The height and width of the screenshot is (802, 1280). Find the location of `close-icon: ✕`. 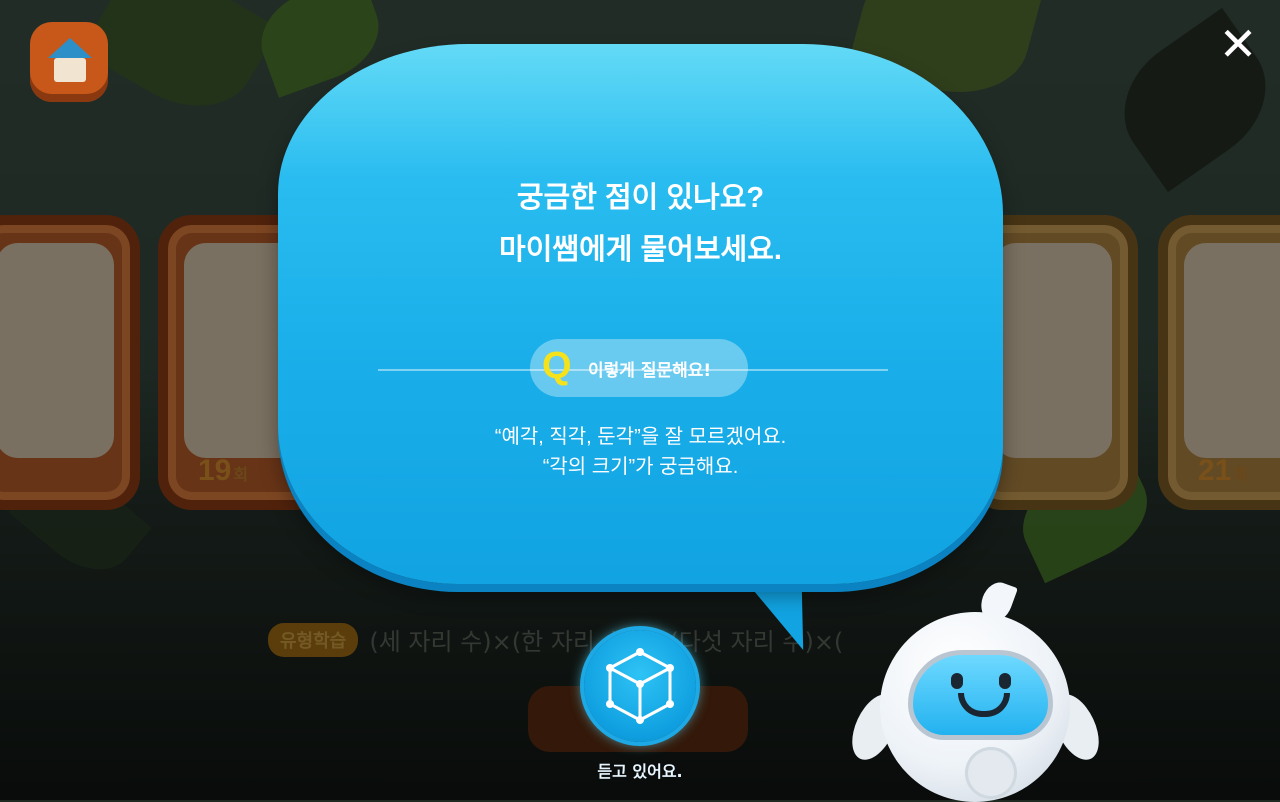

close-icon: ✕ is located at coordinates (1238, 44).